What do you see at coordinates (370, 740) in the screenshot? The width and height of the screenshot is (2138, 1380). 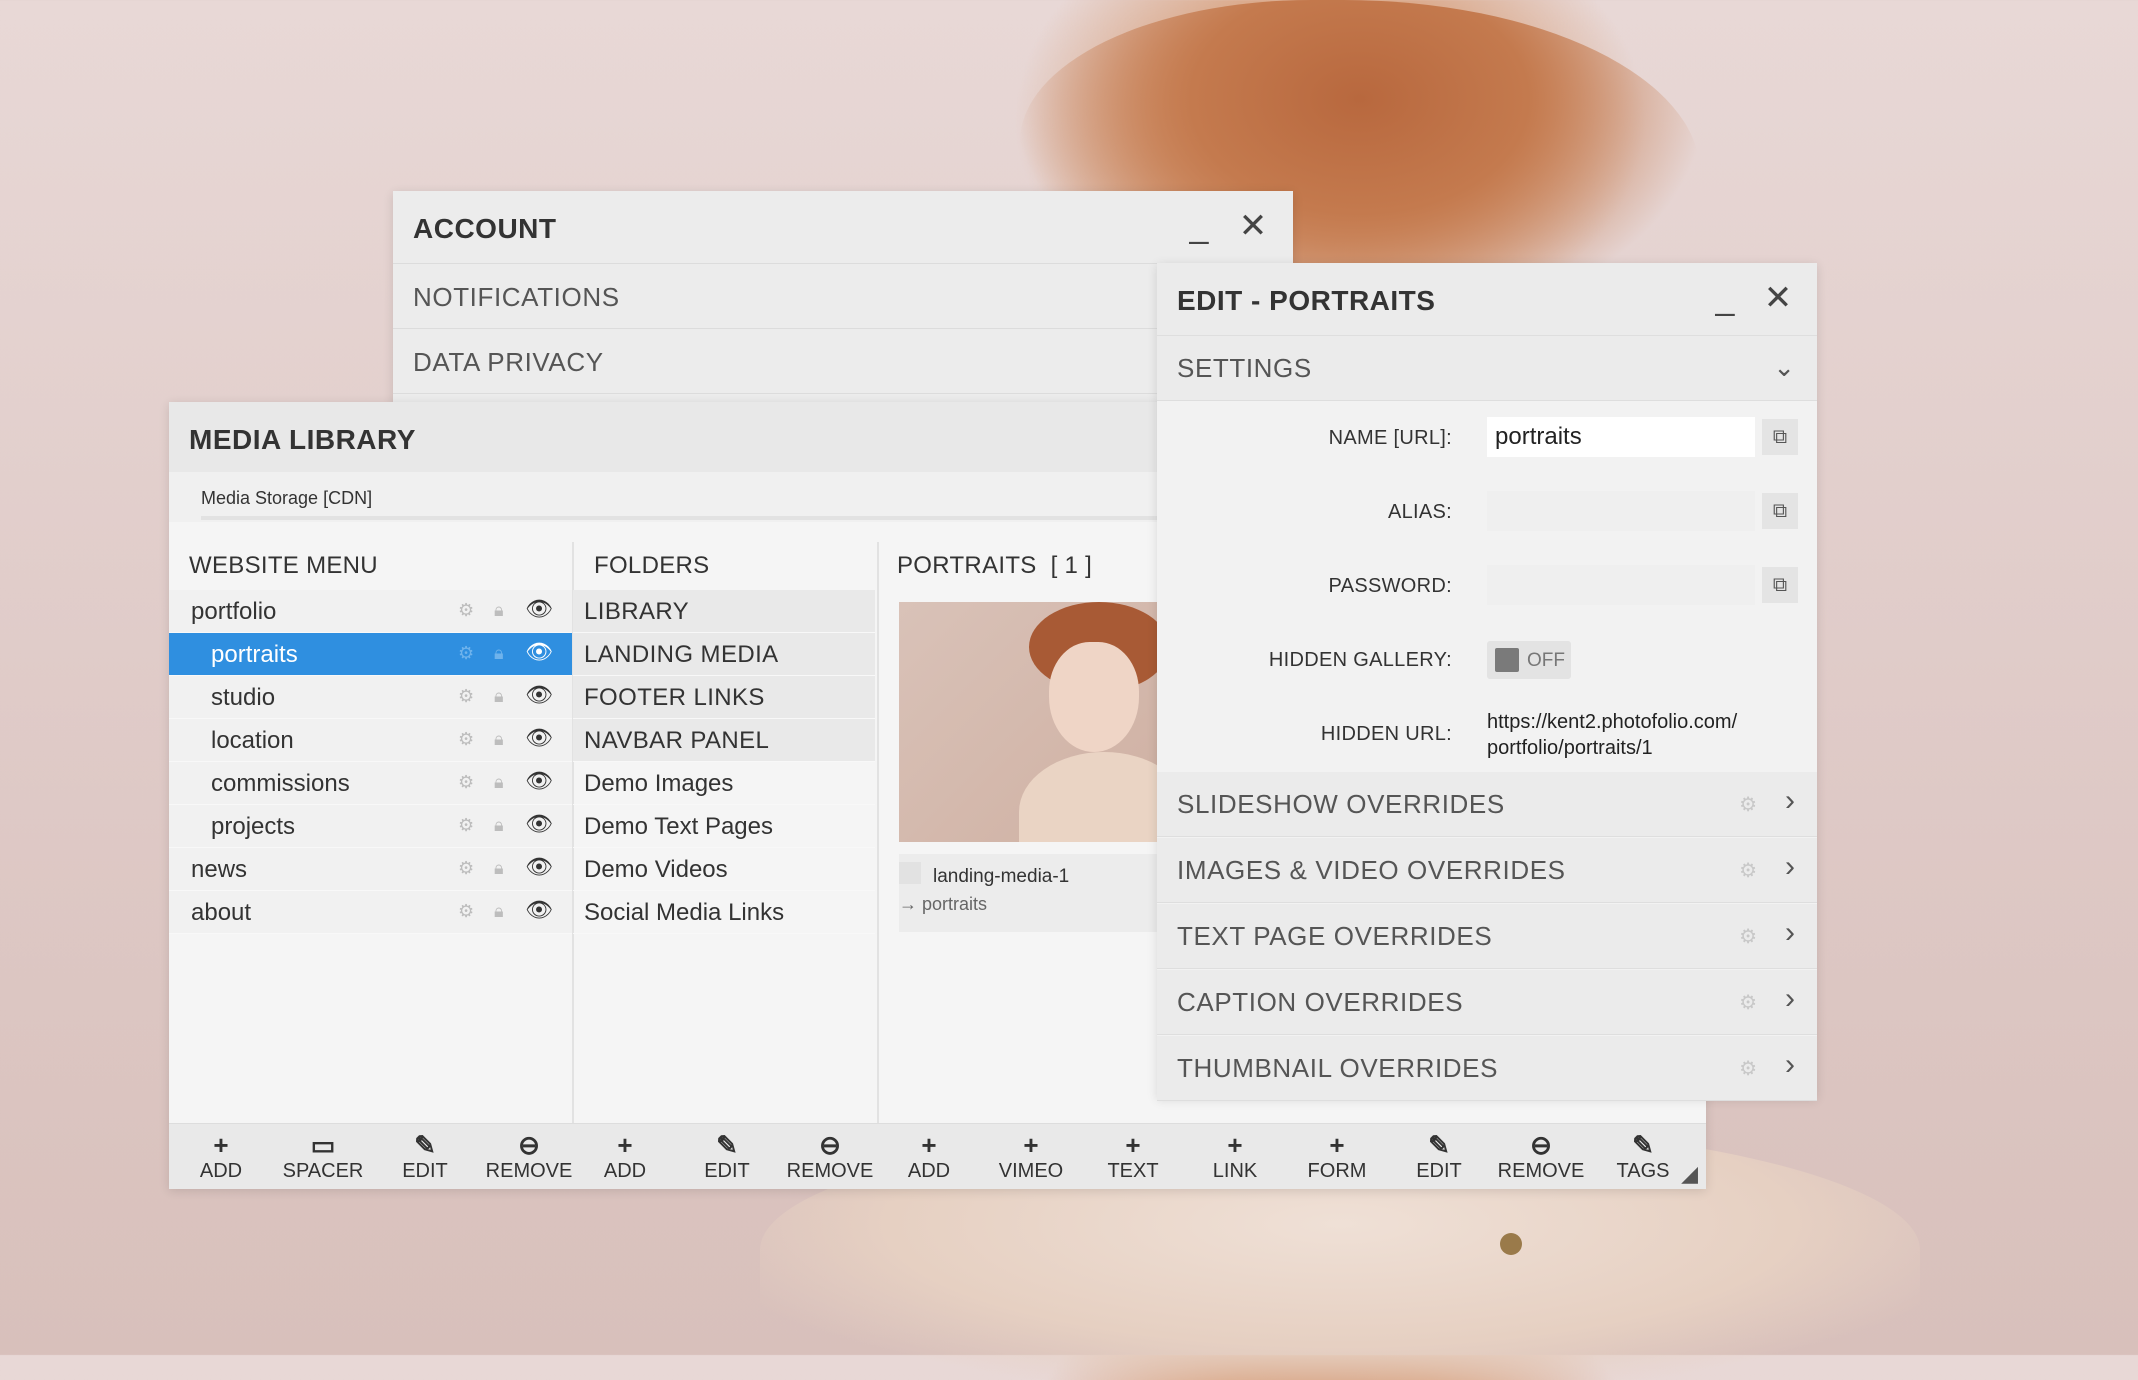 I see `menu-item-location: location ⚙ 🔒︎ 👁︎` at bounding box center [370, 740].